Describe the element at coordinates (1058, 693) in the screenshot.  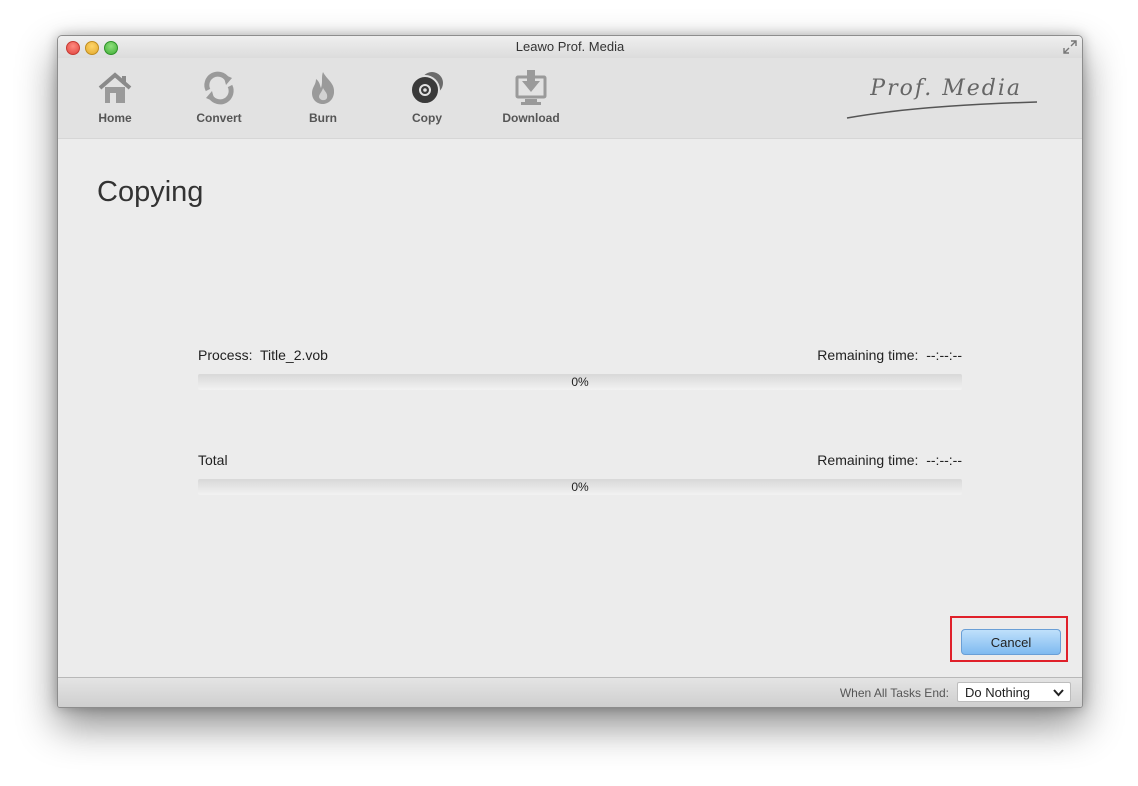
I see `chevron-down-icon` at that location.